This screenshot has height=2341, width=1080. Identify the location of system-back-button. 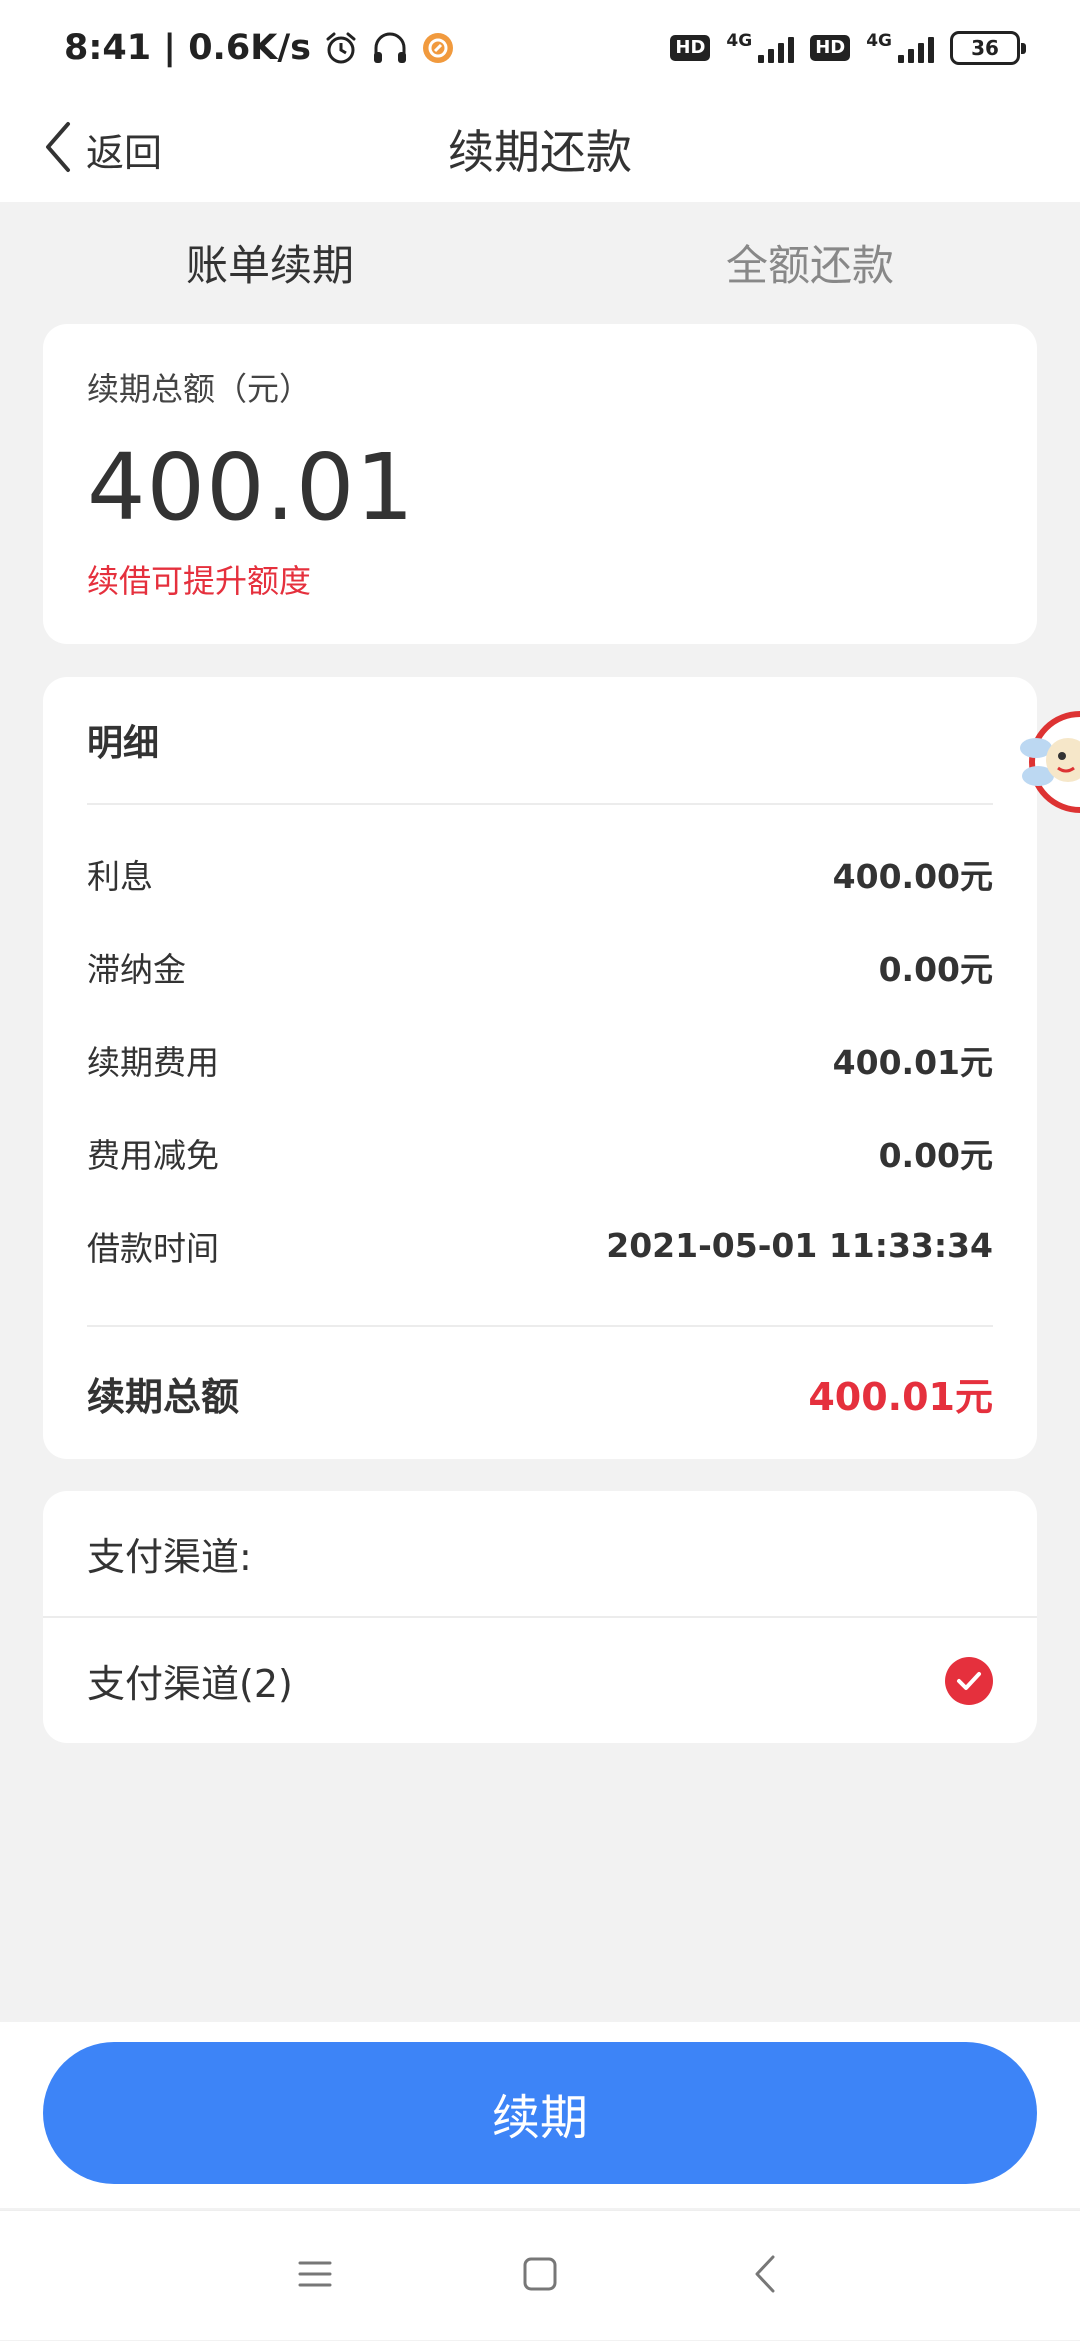
(765, 2276).